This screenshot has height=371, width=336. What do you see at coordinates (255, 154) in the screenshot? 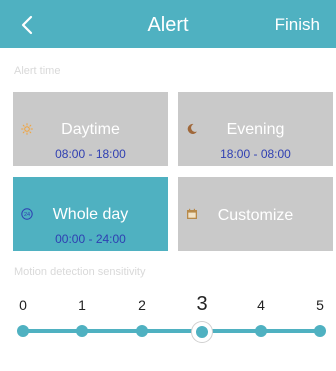
I see `evening-range: 18:00 - 08:00` at bounding box center [255, 154].